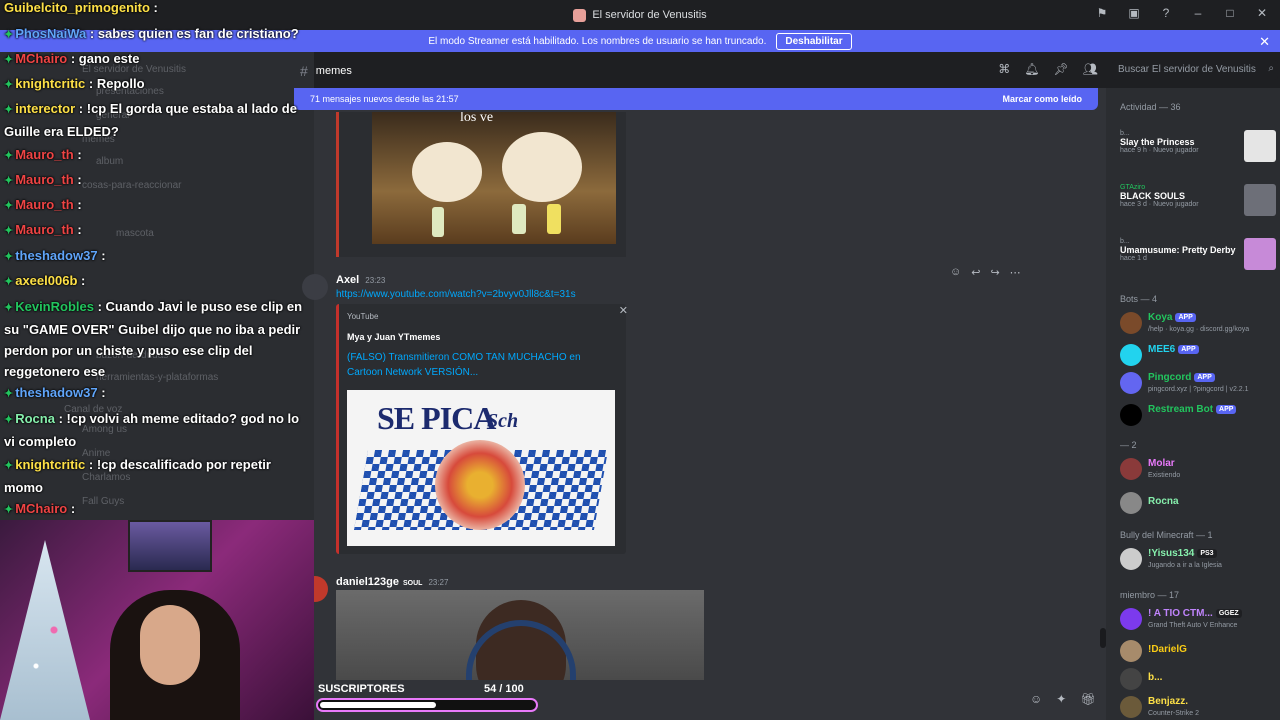  I want to click on author-name: daniel123ge, so click(367, 582).